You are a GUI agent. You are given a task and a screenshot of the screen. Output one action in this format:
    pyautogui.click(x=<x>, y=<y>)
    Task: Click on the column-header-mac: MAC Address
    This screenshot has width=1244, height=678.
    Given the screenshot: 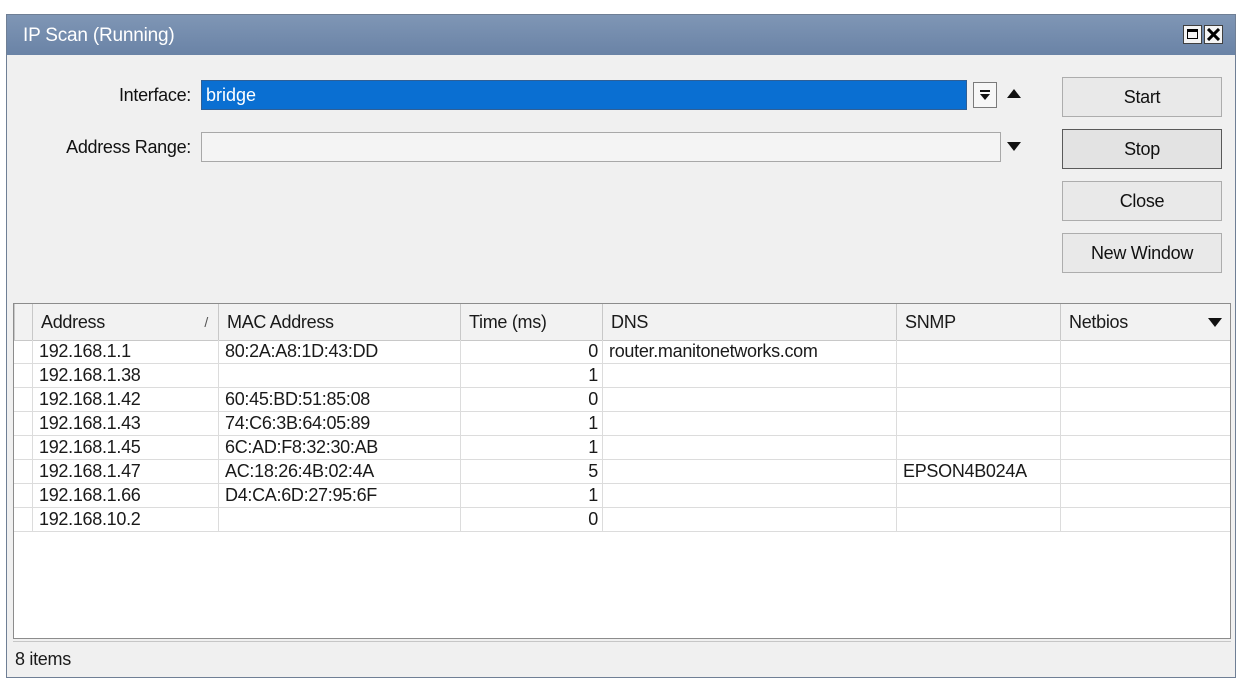 What is the action you would take?
    pyautogui.click(x=339, y=322)
    